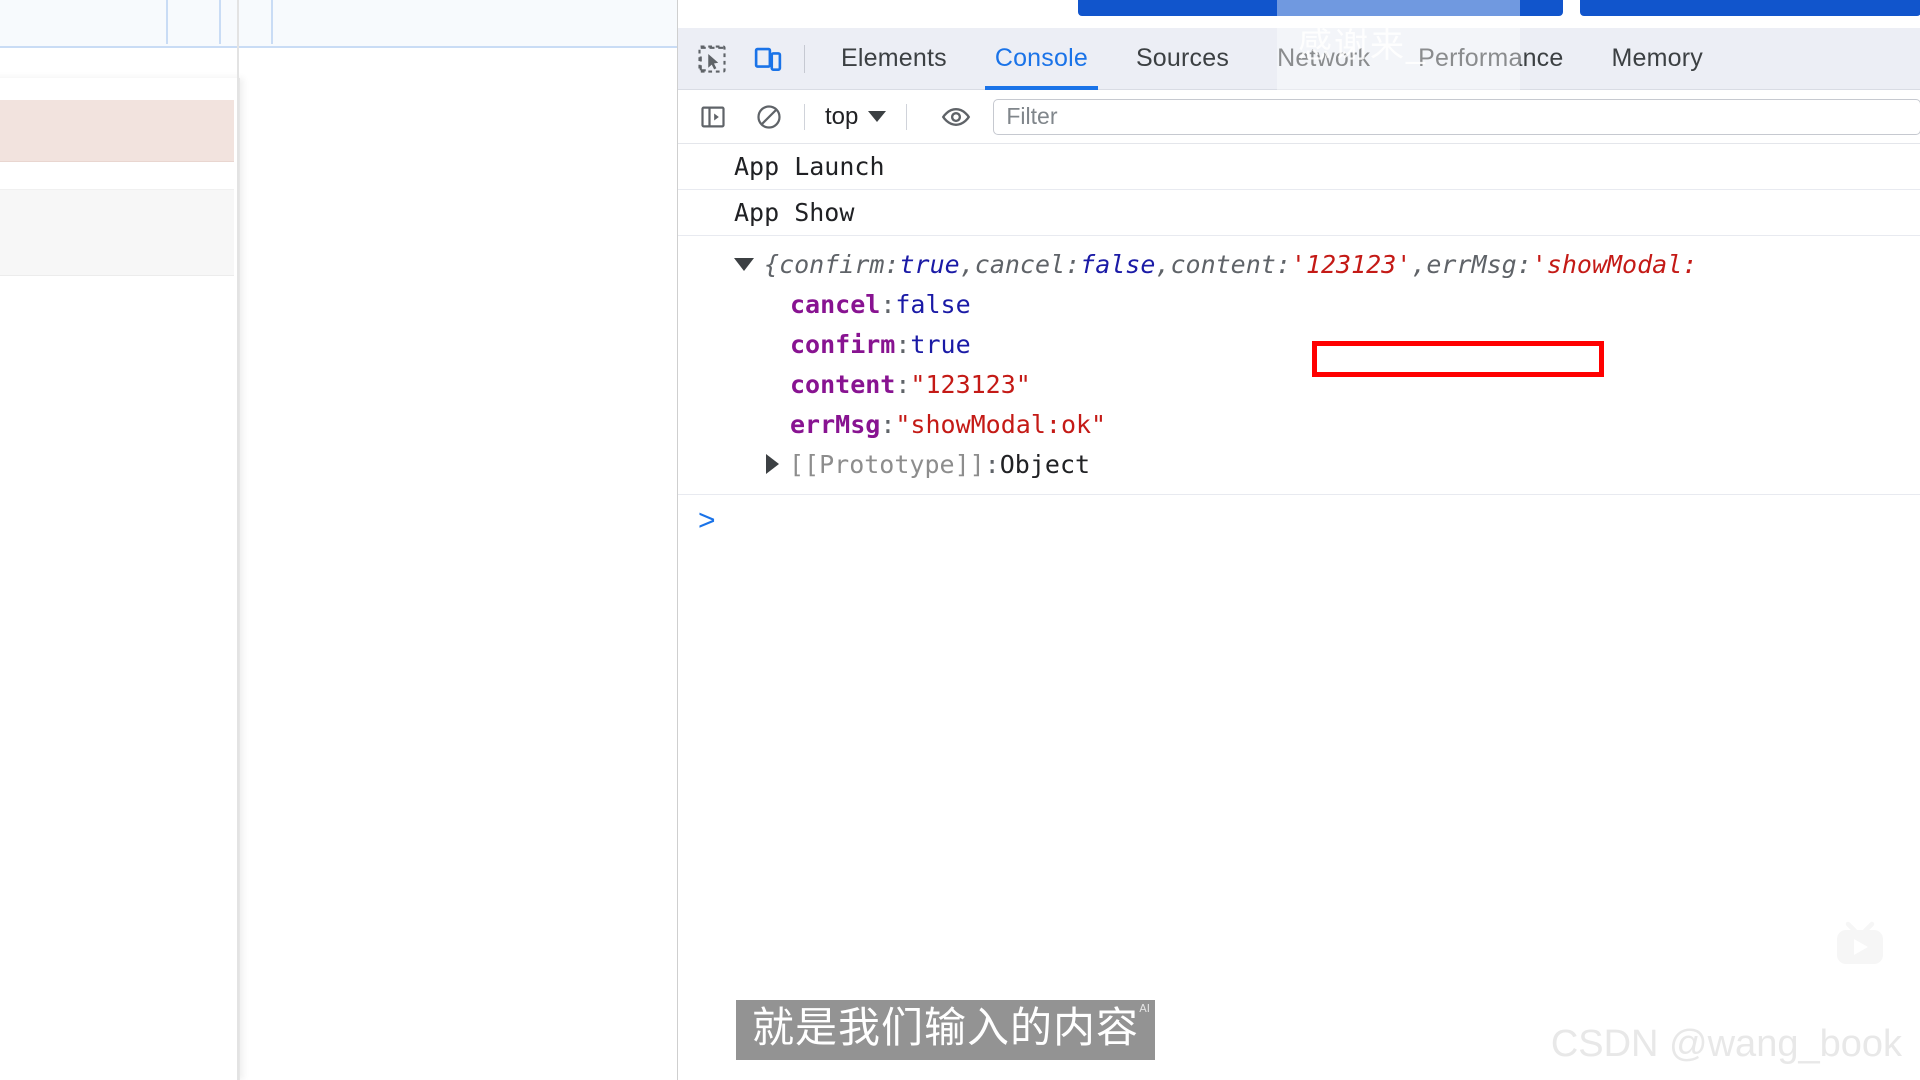 The height and width of the screenshot is (1080, 1920). What do you see at coordinates (713, 117) in the screenshot?
I see `console-sidebar-toggle-icon` at bounding box center [713, 117].